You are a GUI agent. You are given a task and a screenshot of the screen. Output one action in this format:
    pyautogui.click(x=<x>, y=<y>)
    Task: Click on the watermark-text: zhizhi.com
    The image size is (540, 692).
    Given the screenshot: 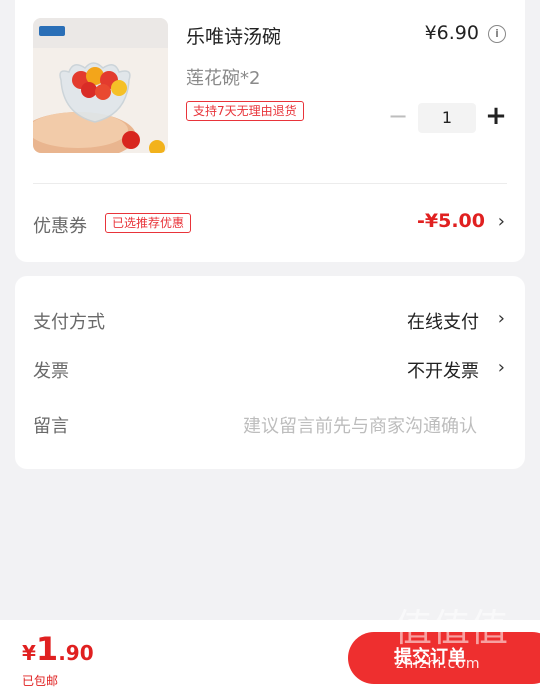 What is the action you would take?
    pyautogui.click(x=438, y=664)
    